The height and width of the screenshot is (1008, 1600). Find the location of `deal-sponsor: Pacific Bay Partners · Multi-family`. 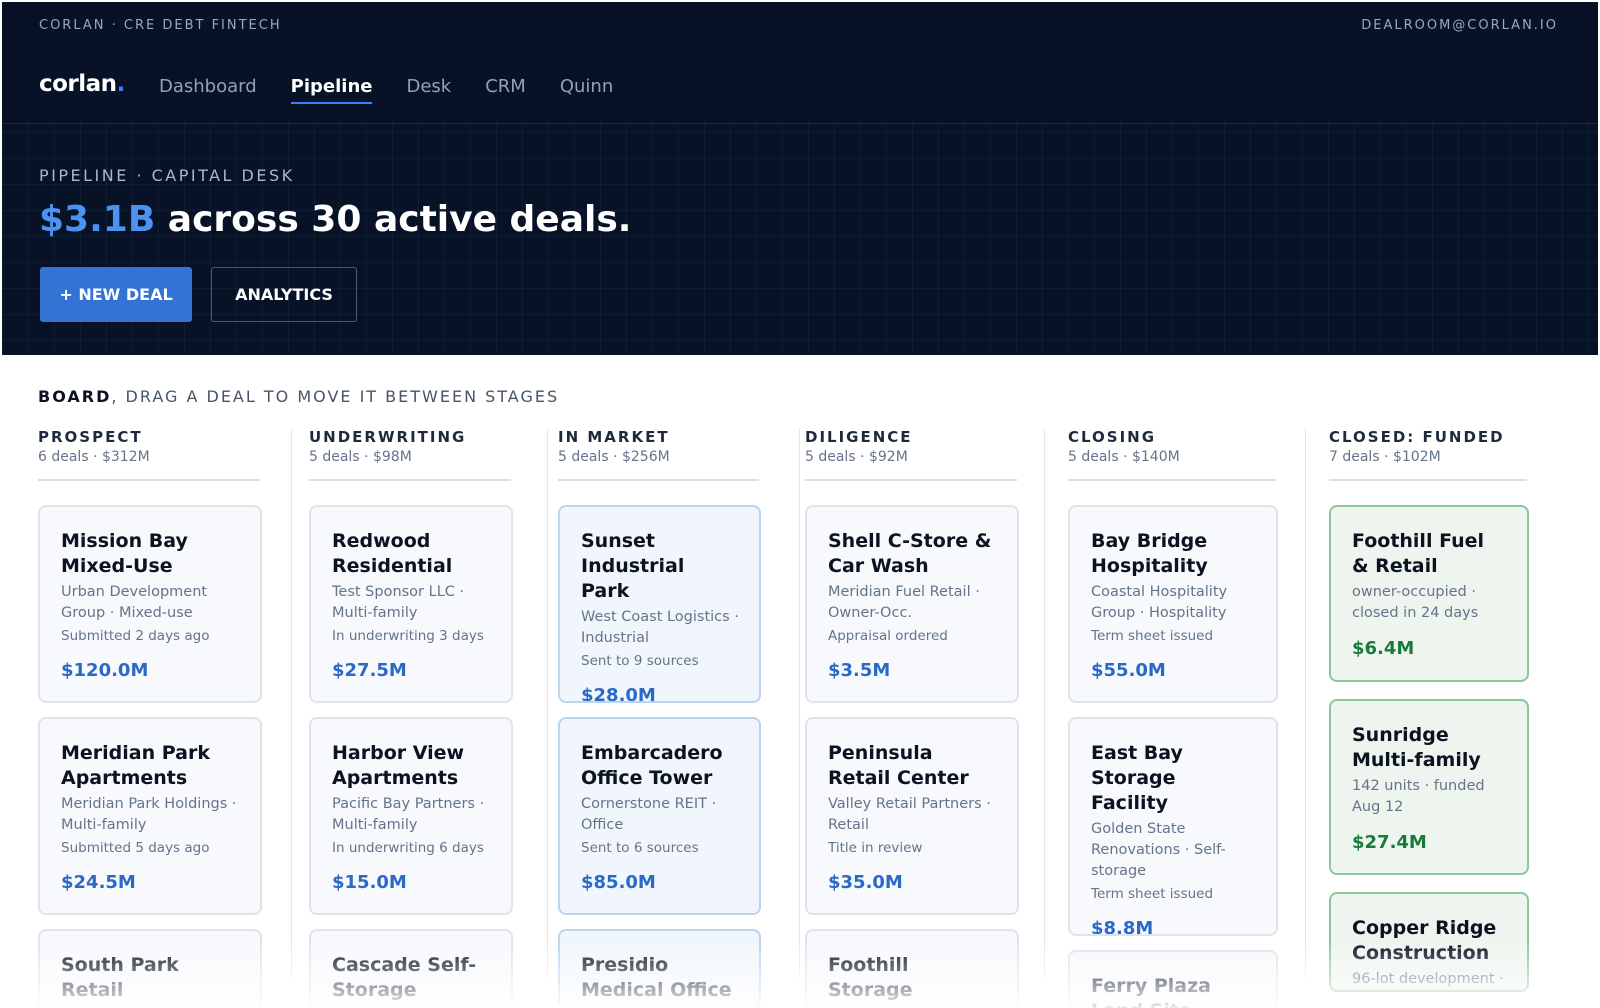

deal-sponsor: Pacific Bay Partners · Multi-family is located at coordinates (408, 814).